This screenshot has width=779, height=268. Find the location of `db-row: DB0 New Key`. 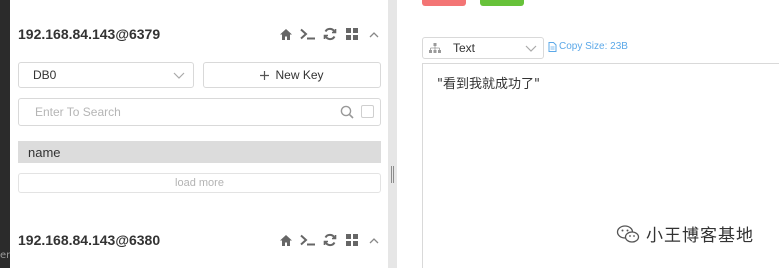

db-row: DB0 New Key is located at coordinates (200, 75).